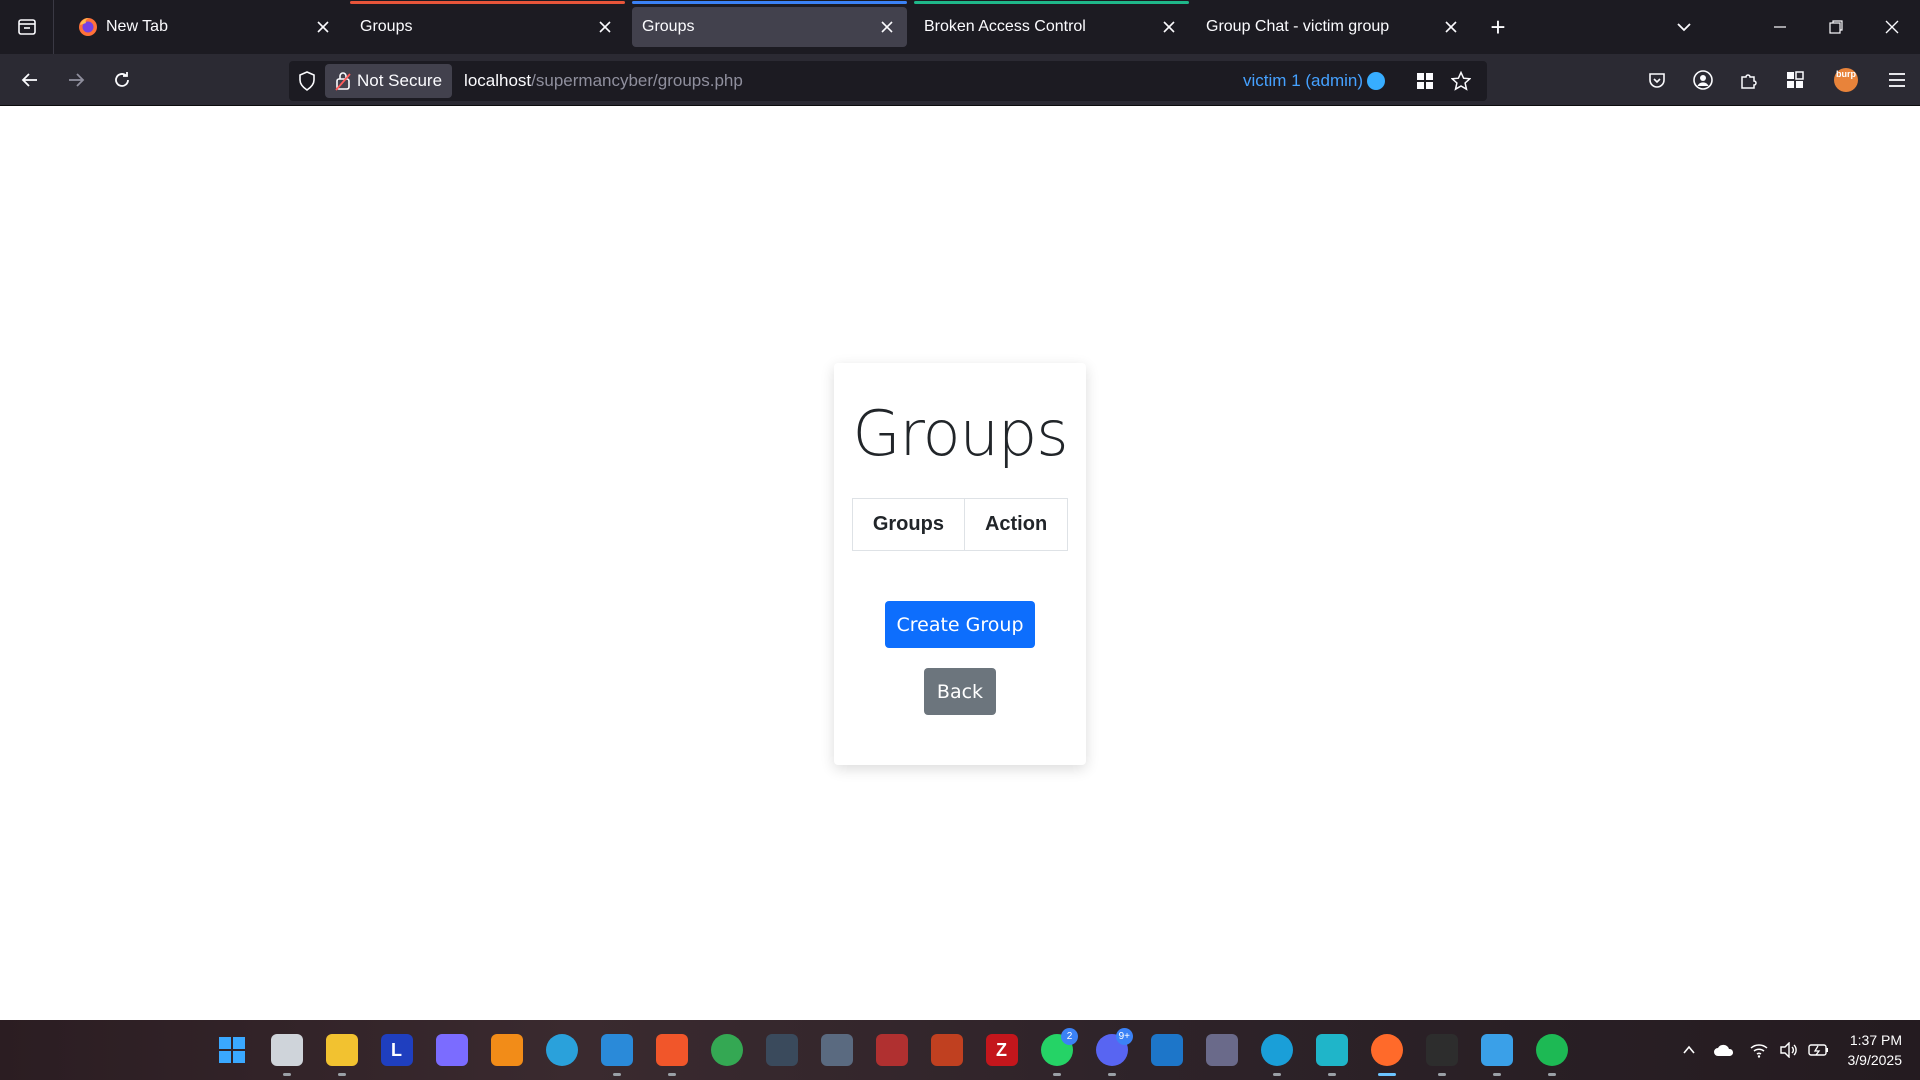 The height and width of the screenshot is (1080, 1920). I want to click on extensions-button, so click(1749, 80).